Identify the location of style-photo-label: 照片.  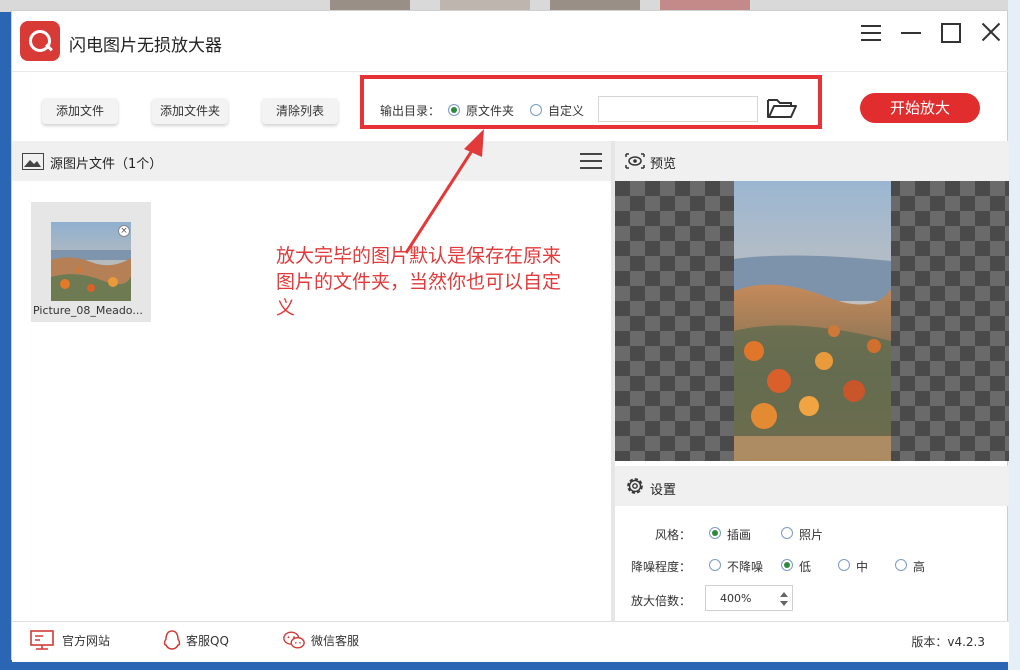
(811, 535).